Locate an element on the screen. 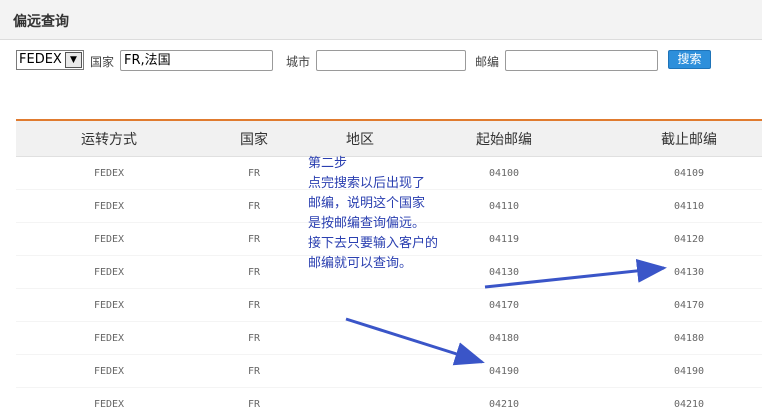 The height and width of the screenshot is (419, 762). arrow-to-end-postcode is located at coordinates (575, 273).